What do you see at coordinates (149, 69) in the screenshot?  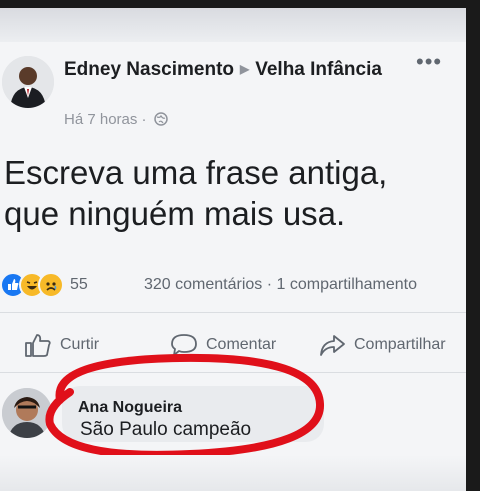 I see `author-name: Edney Nascimento` at bounding box center [149, 69].